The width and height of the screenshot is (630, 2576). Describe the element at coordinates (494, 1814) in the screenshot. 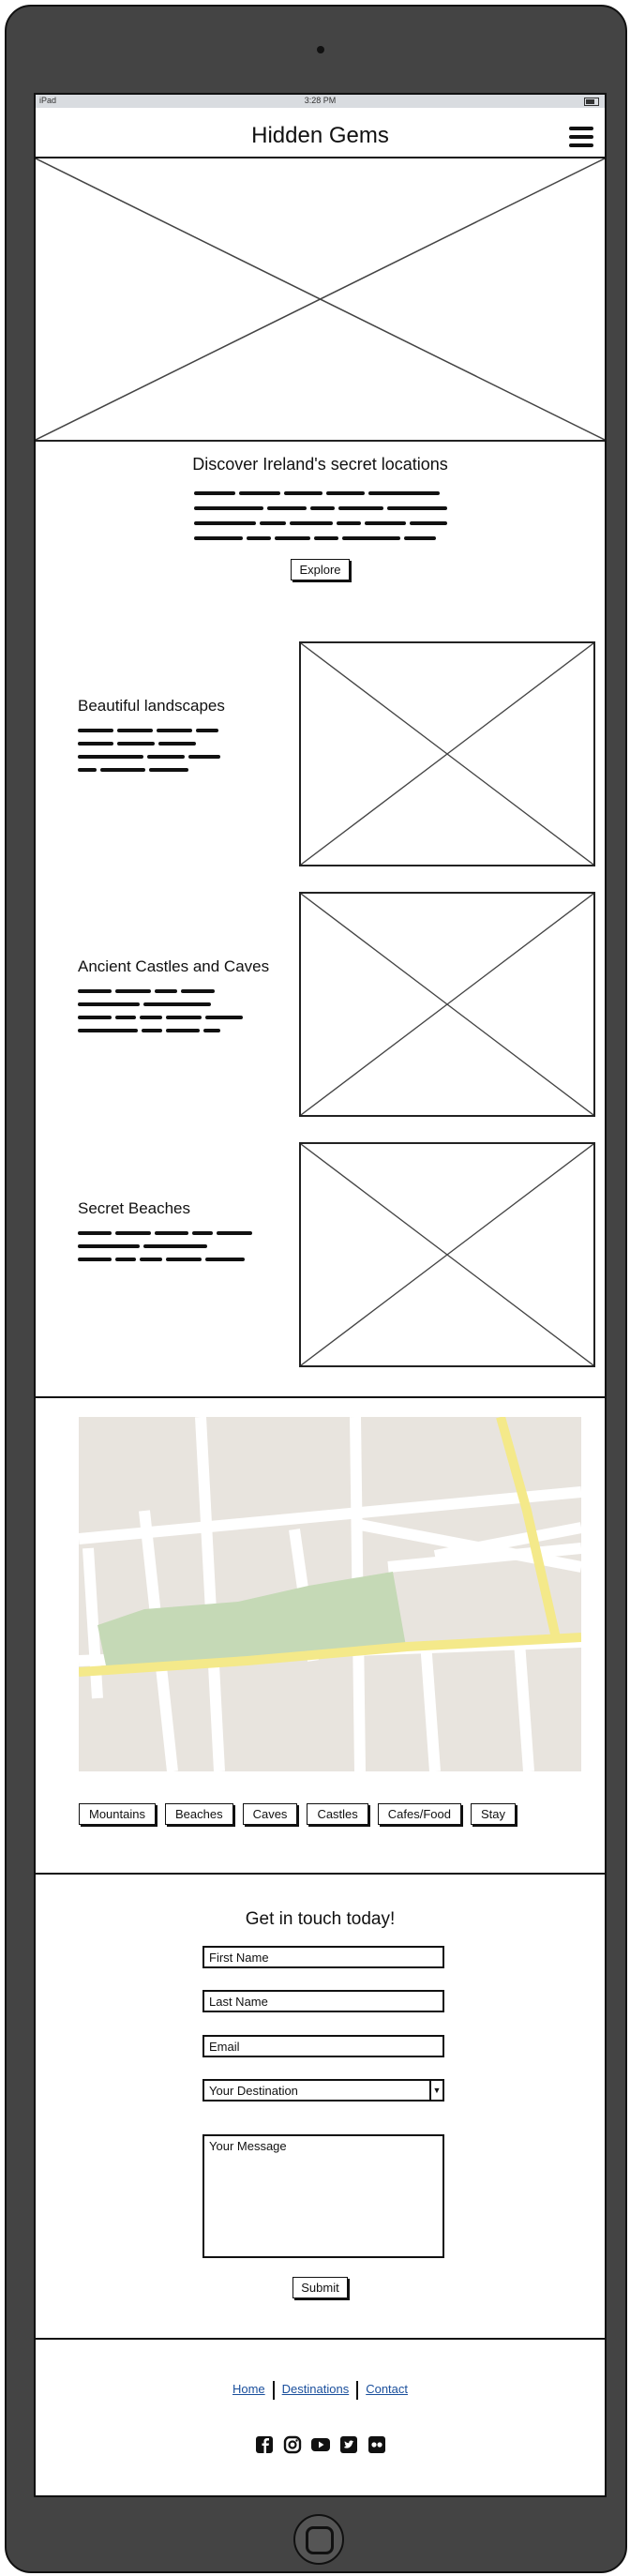

I see `filter-stay: Stay` at that location.